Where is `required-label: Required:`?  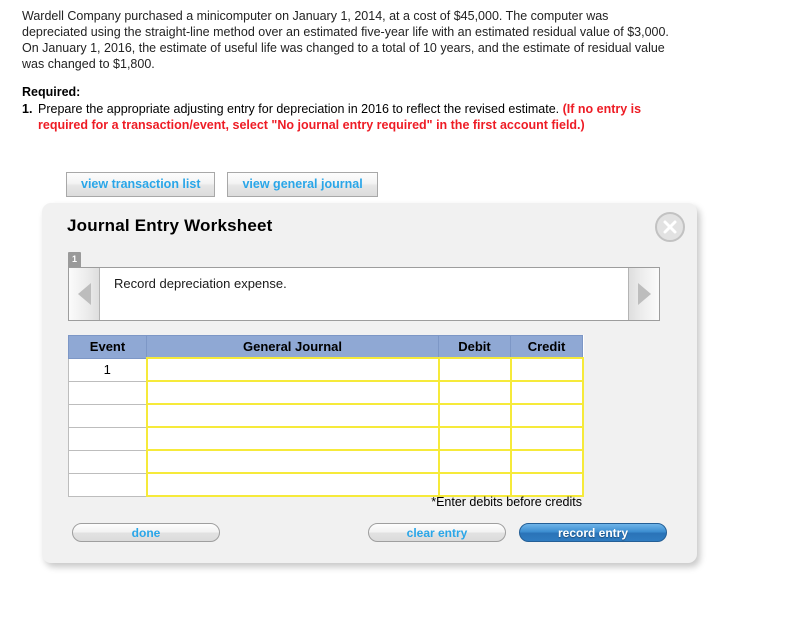 required-label: Required: is located at coordinates (51, 92).